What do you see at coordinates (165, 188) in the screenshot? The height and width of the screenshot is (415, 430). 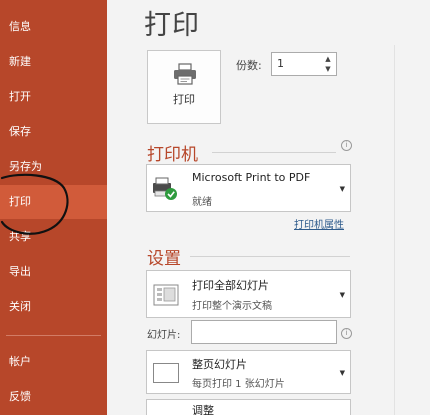 I see `pdf-printer-icon` at bounding box center [165, 188].